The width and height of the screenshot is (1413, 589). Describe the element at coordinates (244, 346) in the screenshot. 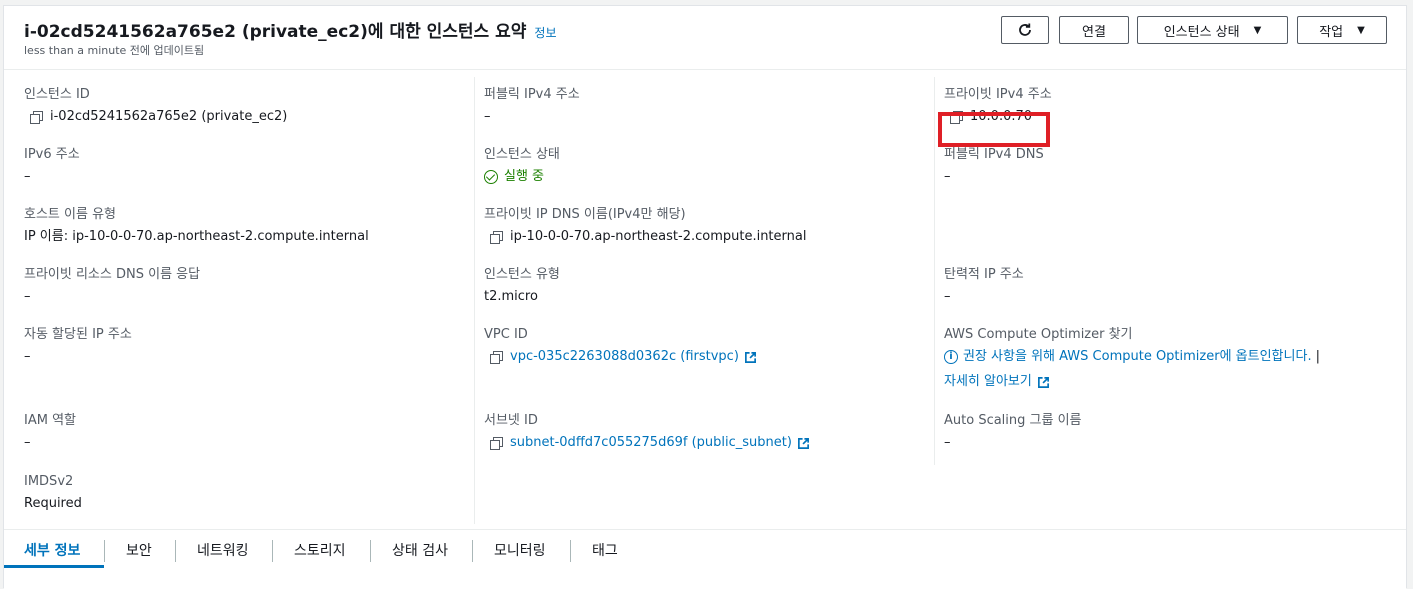

I see `auto-ip-field: 자동 할당된 IP 주소 –` at that location.